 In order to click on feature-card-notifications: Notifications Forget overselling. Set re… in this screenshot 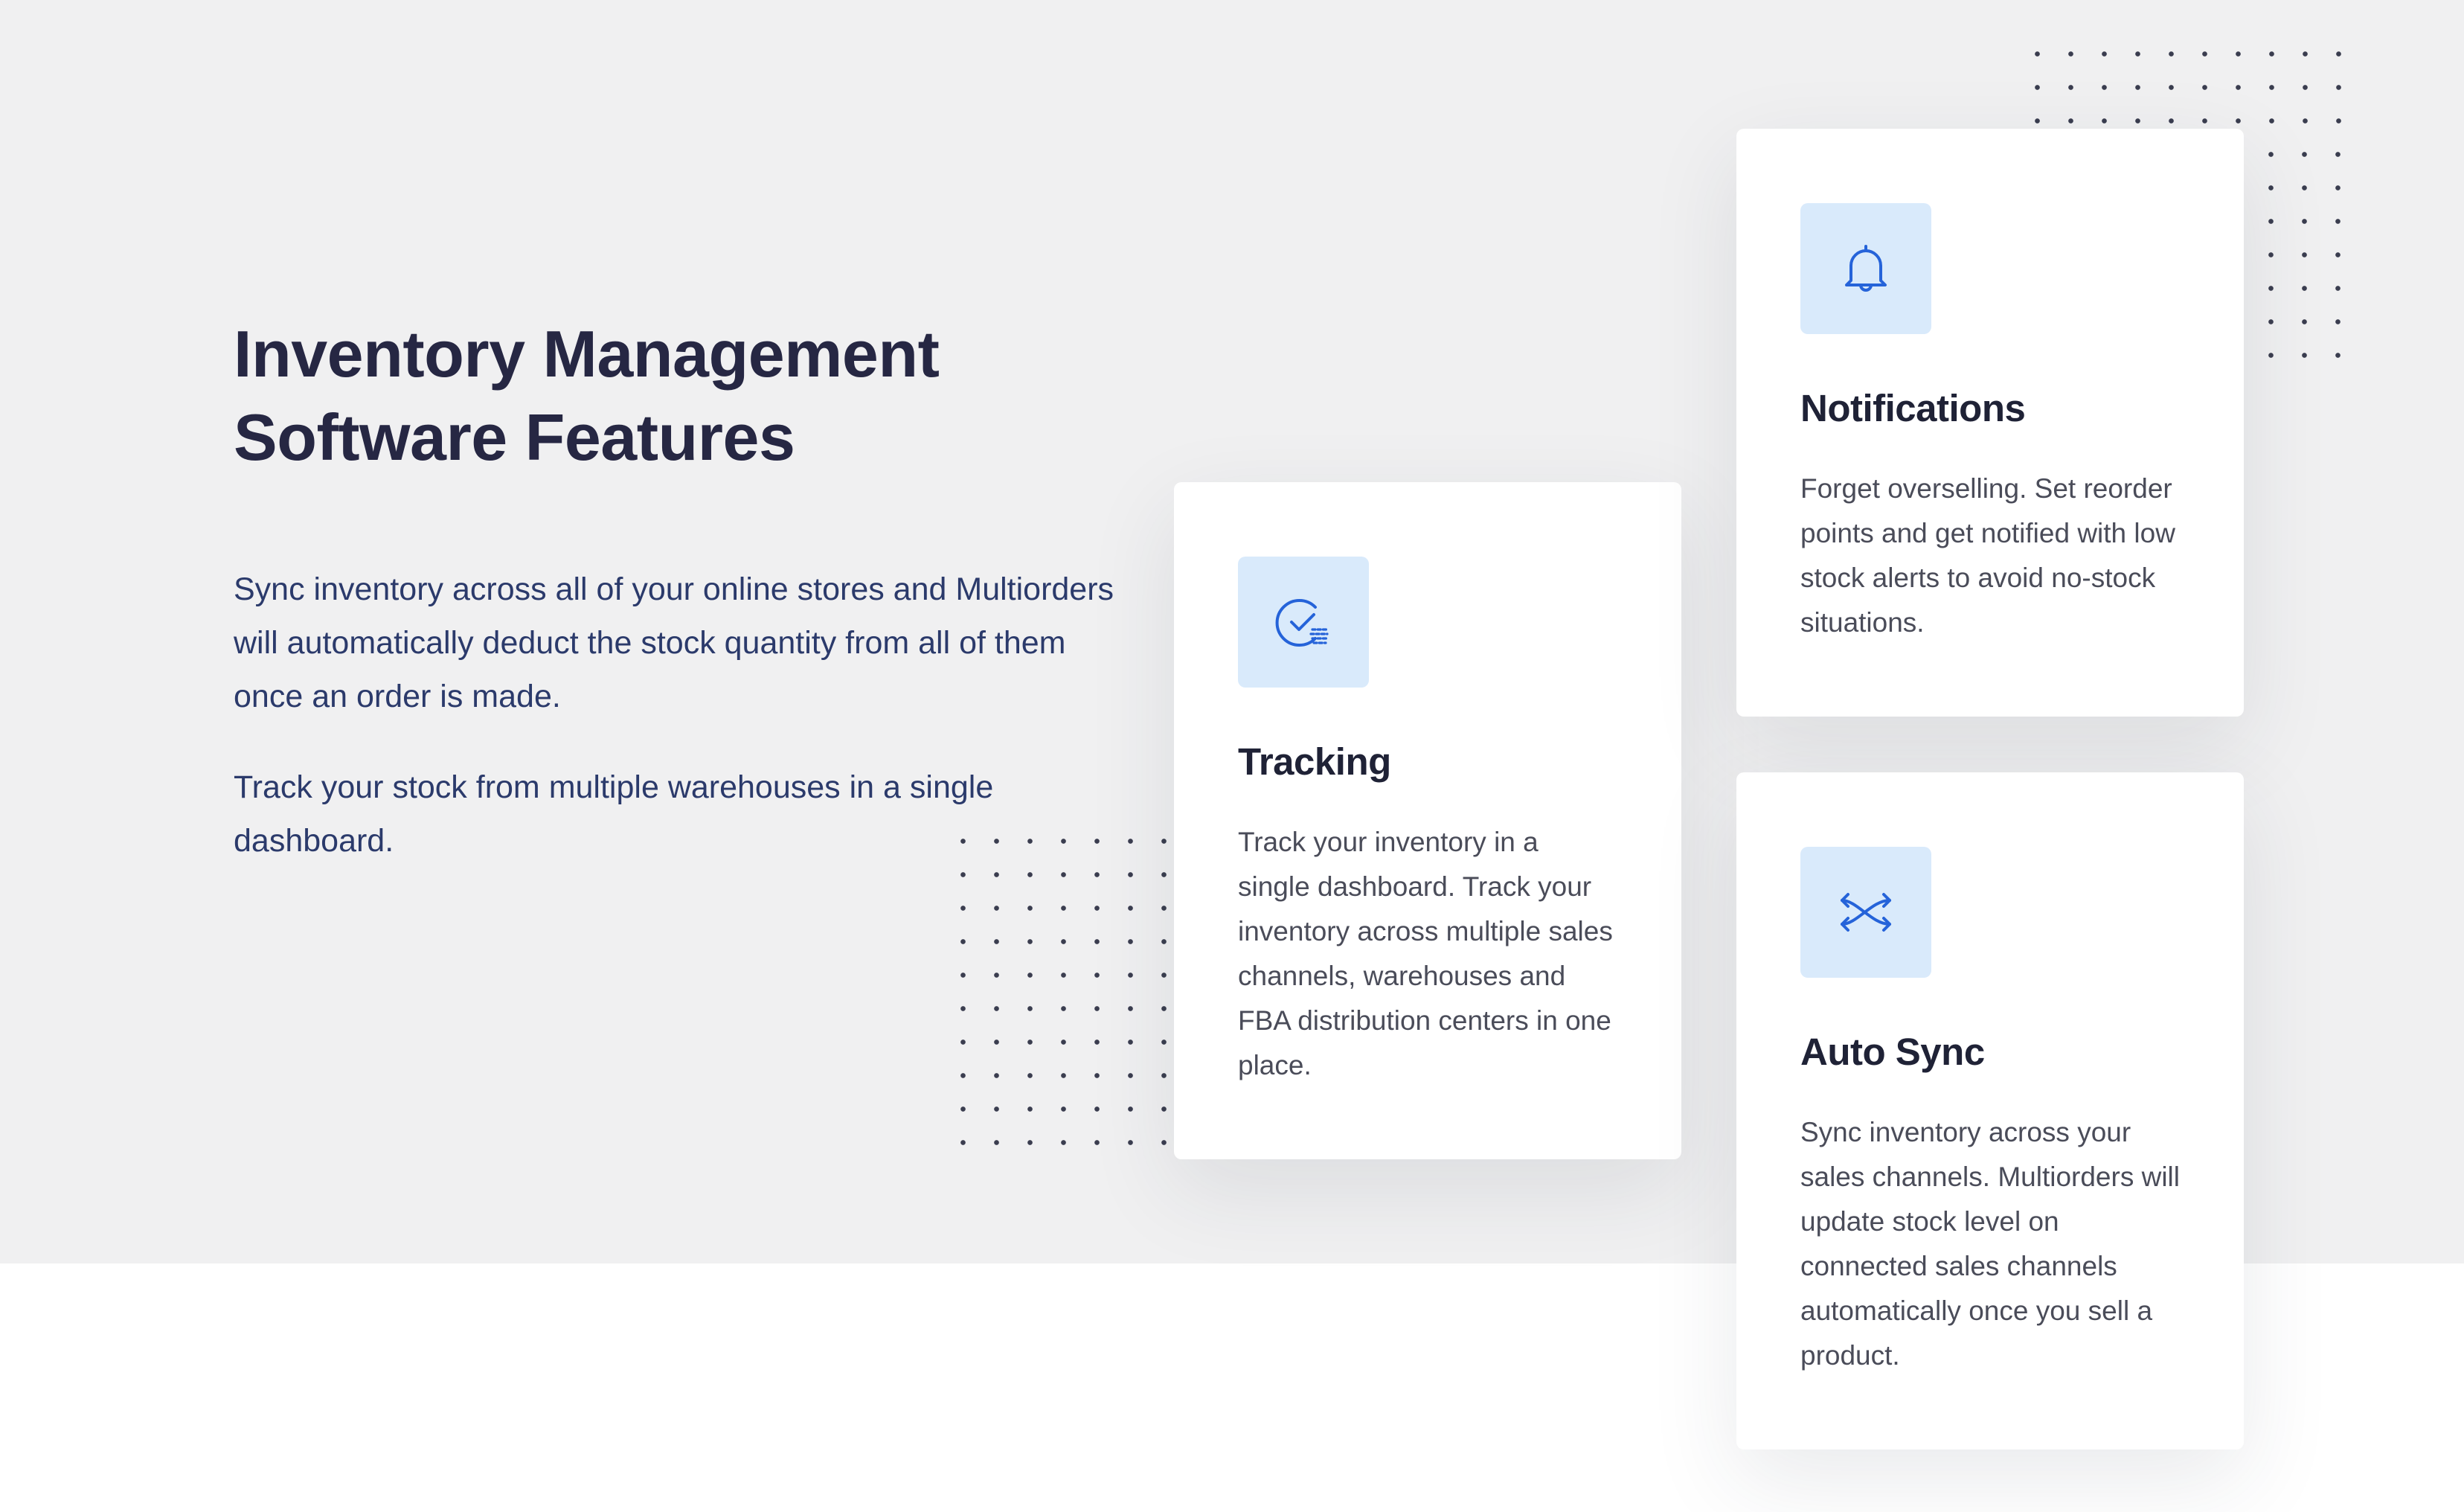, I will do `click(1990, 423)`.